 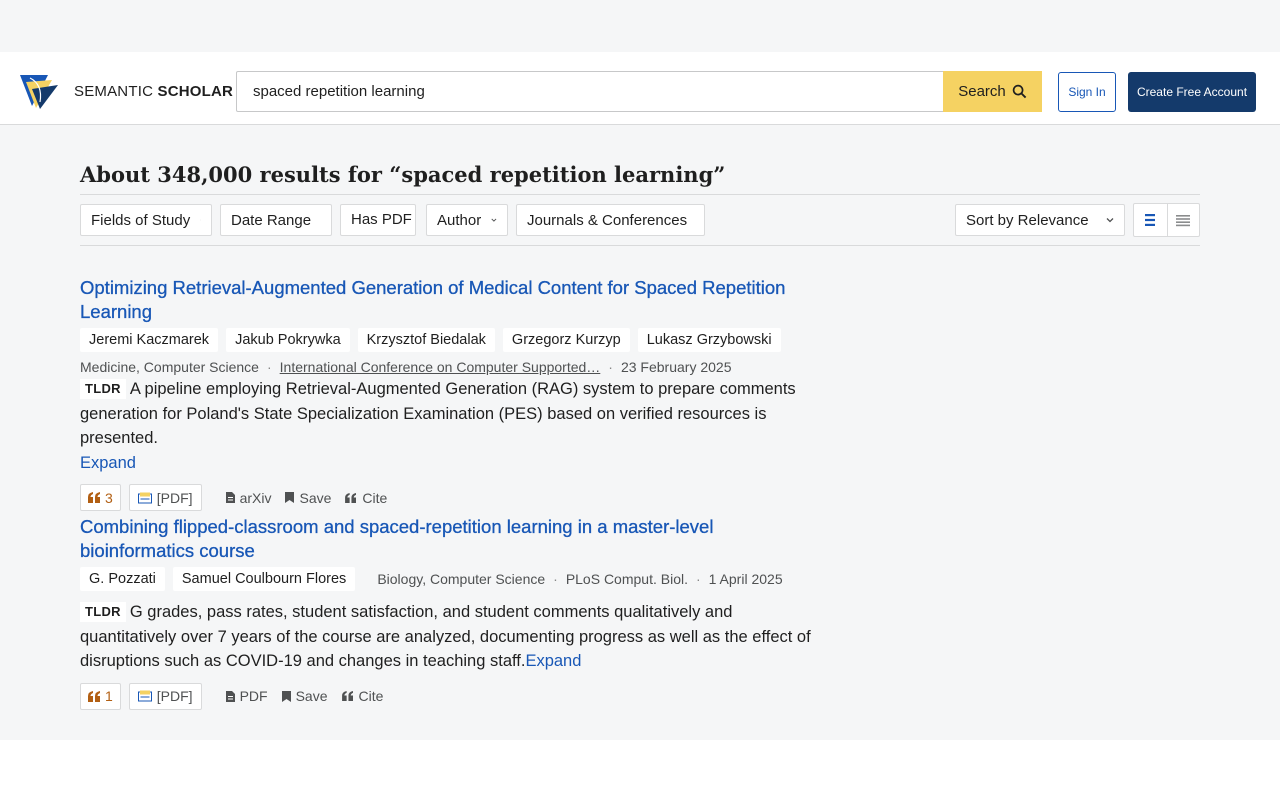 I want to click on semantic-scholar-logo: SEMANTIC SCHOLAR, so click(x=125, y=91).